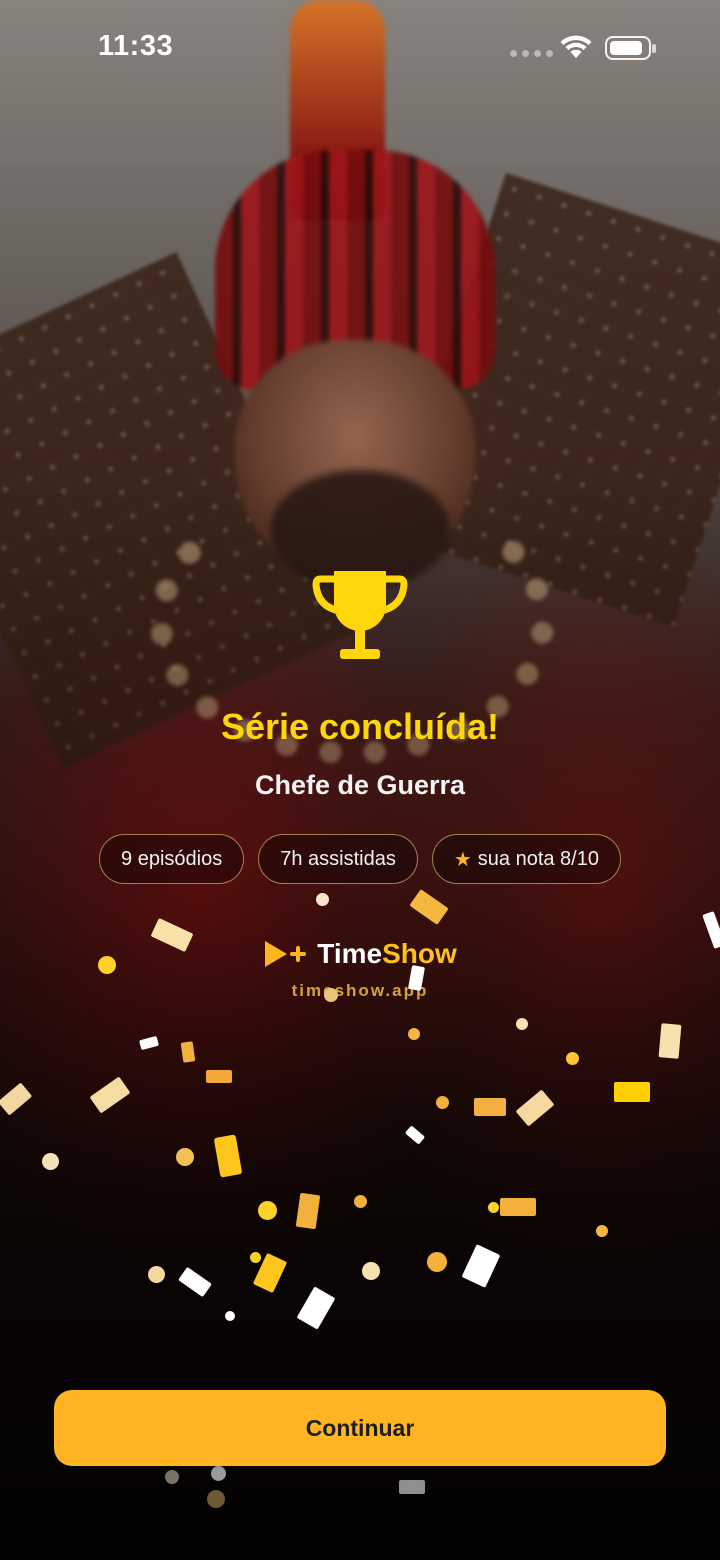  What do you see at coordinates (360, 726) in the screenshot?
I see `completion-title: Série concluída!` at bounding box center [360, 726].